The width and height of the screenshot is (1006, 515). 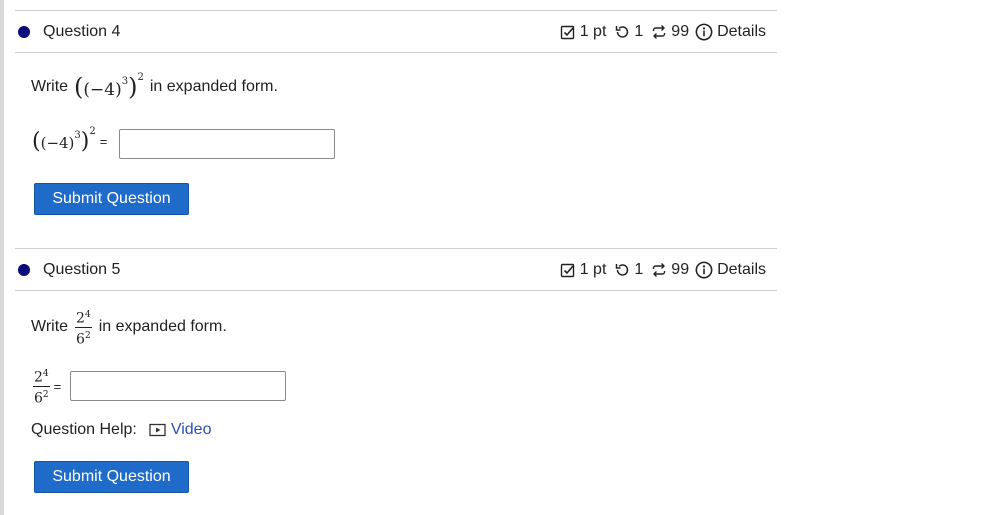 I want to click on question-header: Question 5 1 pt 1 99 Details, so click(x=396, y=269).